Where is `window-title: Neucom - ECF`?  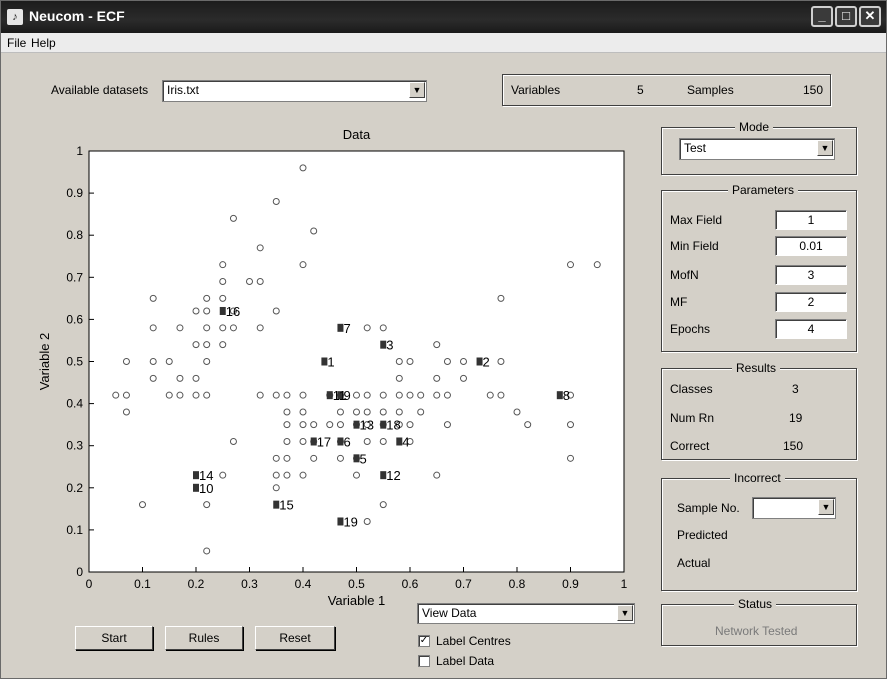 window-title: Neucom - ECF is located at coordinates (77, 16).